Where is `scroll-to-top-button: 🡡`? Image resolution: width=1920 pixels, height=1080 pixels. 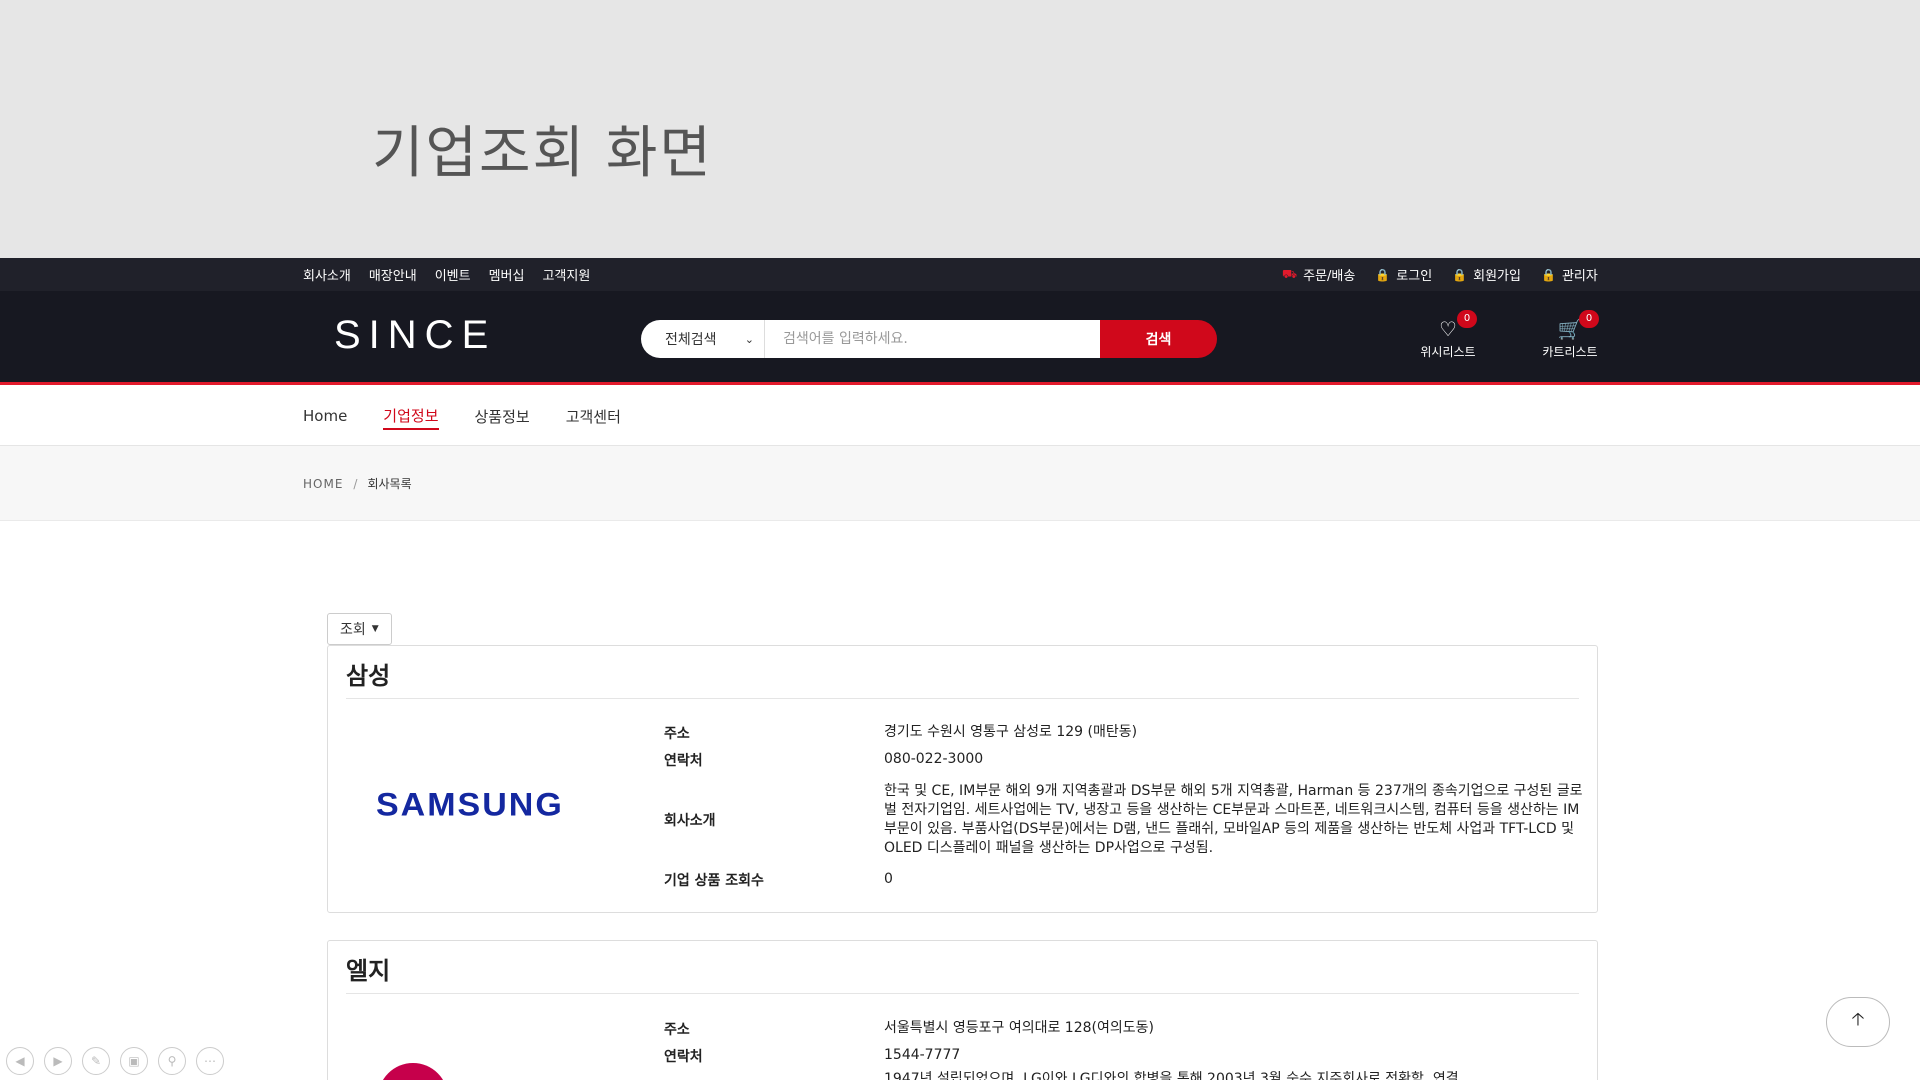
scroll-to-top-button: 🡡 is located at coordinates (1858, 1022).